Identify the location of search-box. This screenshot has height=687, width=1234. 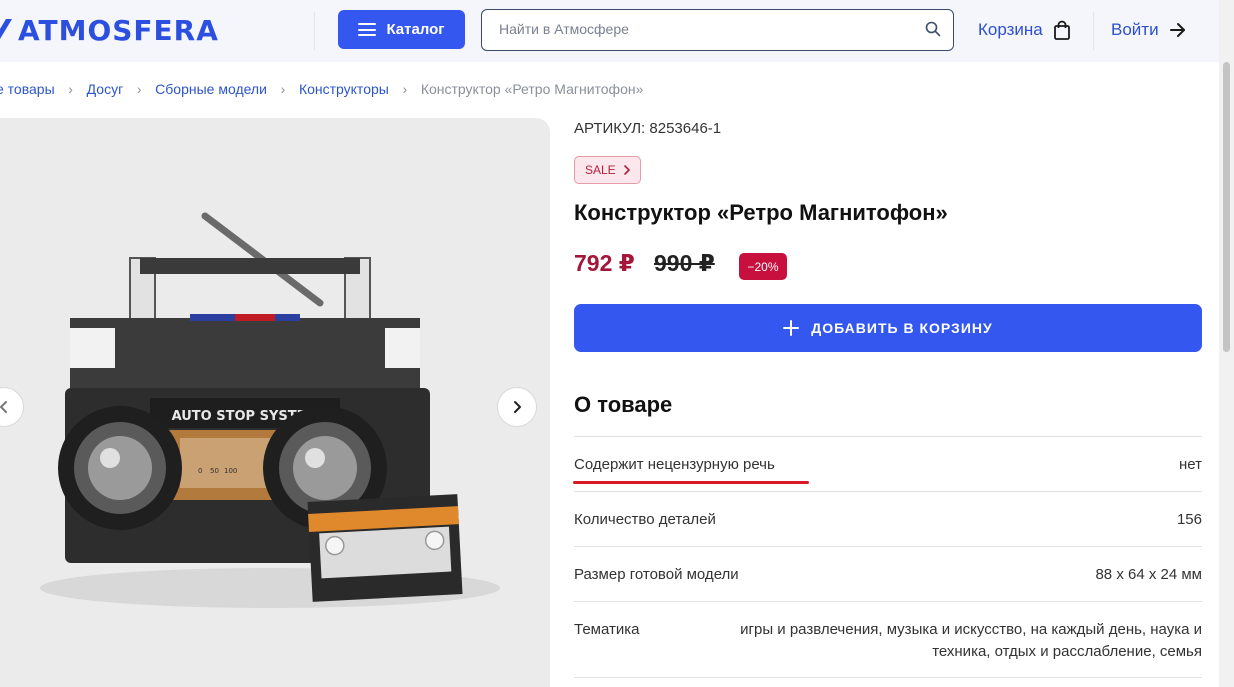
(717, 30).